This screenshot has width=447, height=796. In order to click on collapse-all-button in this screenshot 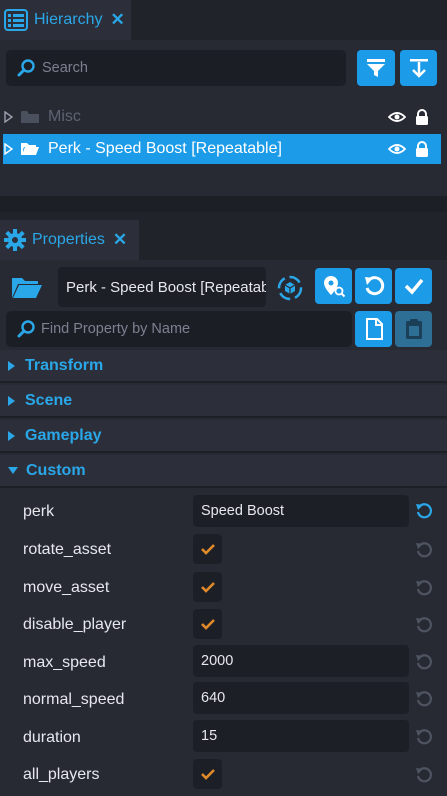, I will do `click(418, 68)`.